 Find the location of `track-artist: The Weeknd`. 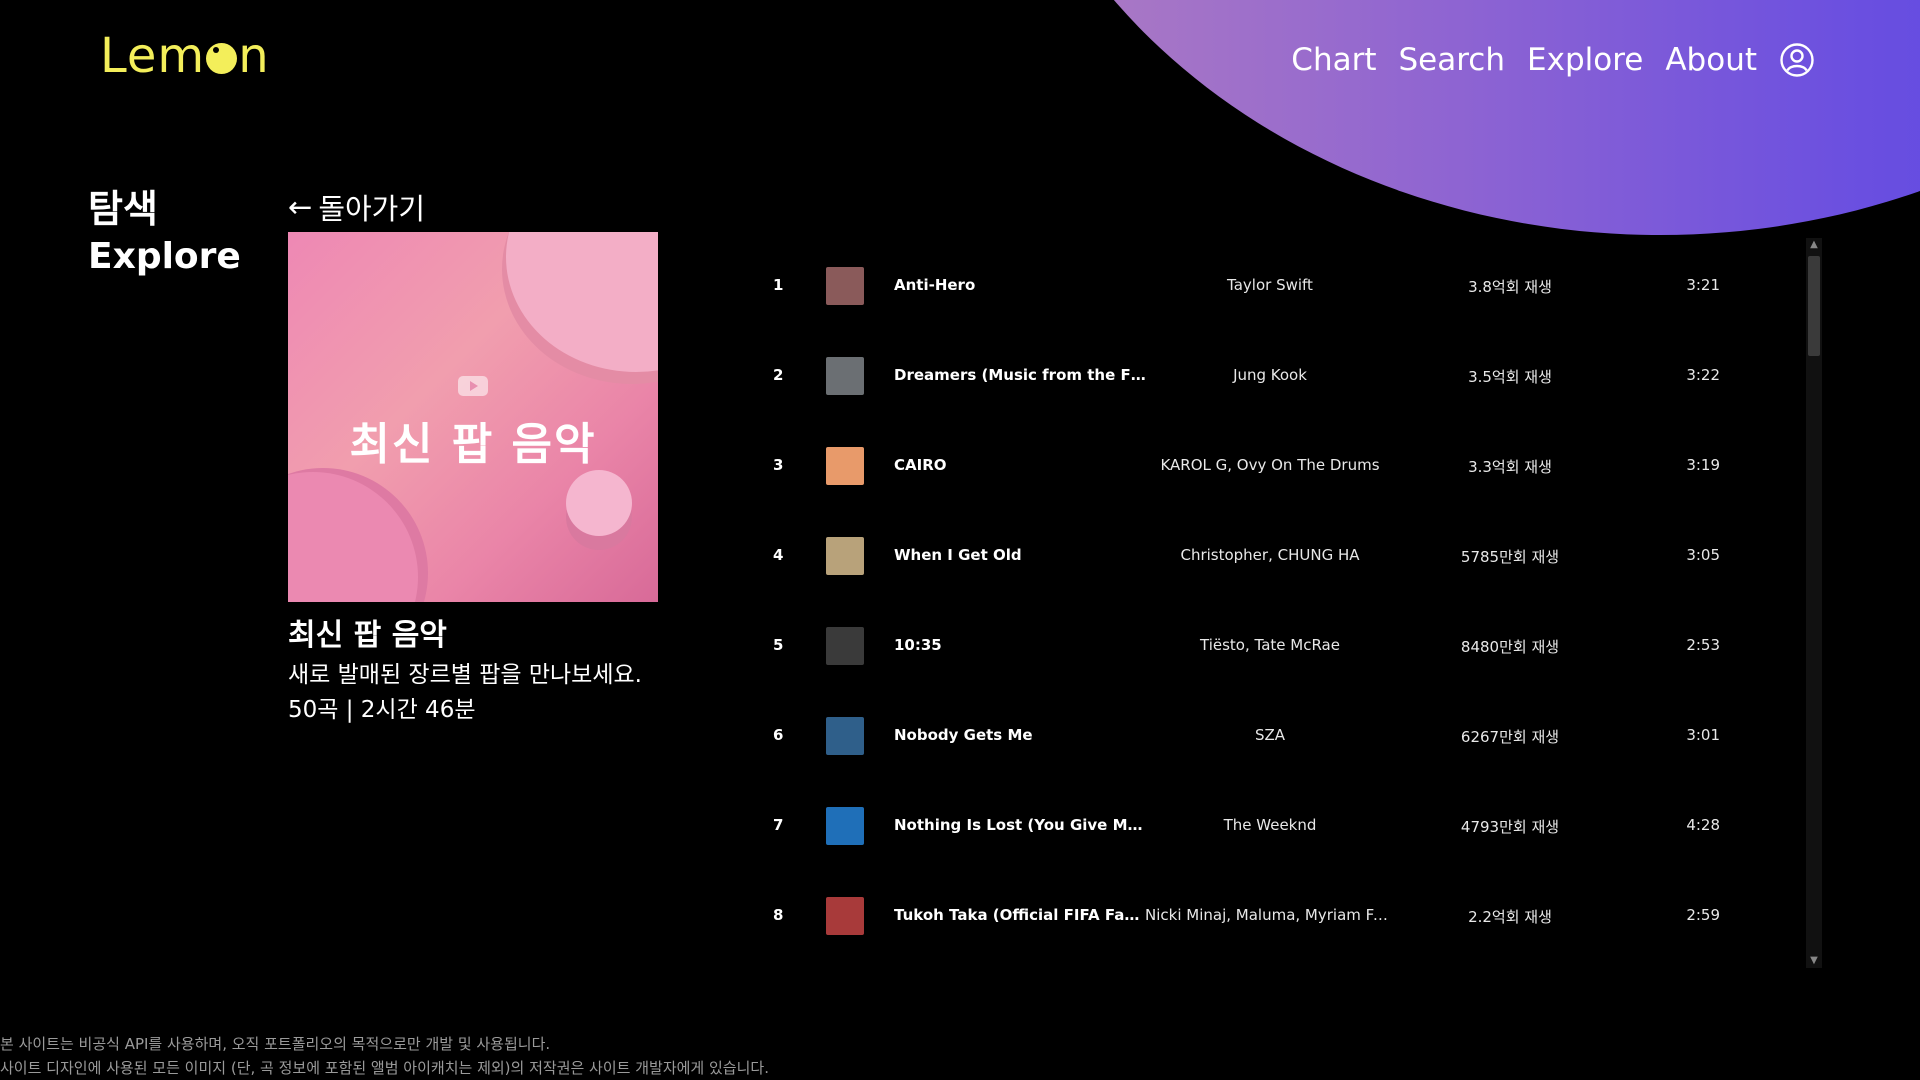

track-artist: The Weeknd is located at coordinates (1270, 825).